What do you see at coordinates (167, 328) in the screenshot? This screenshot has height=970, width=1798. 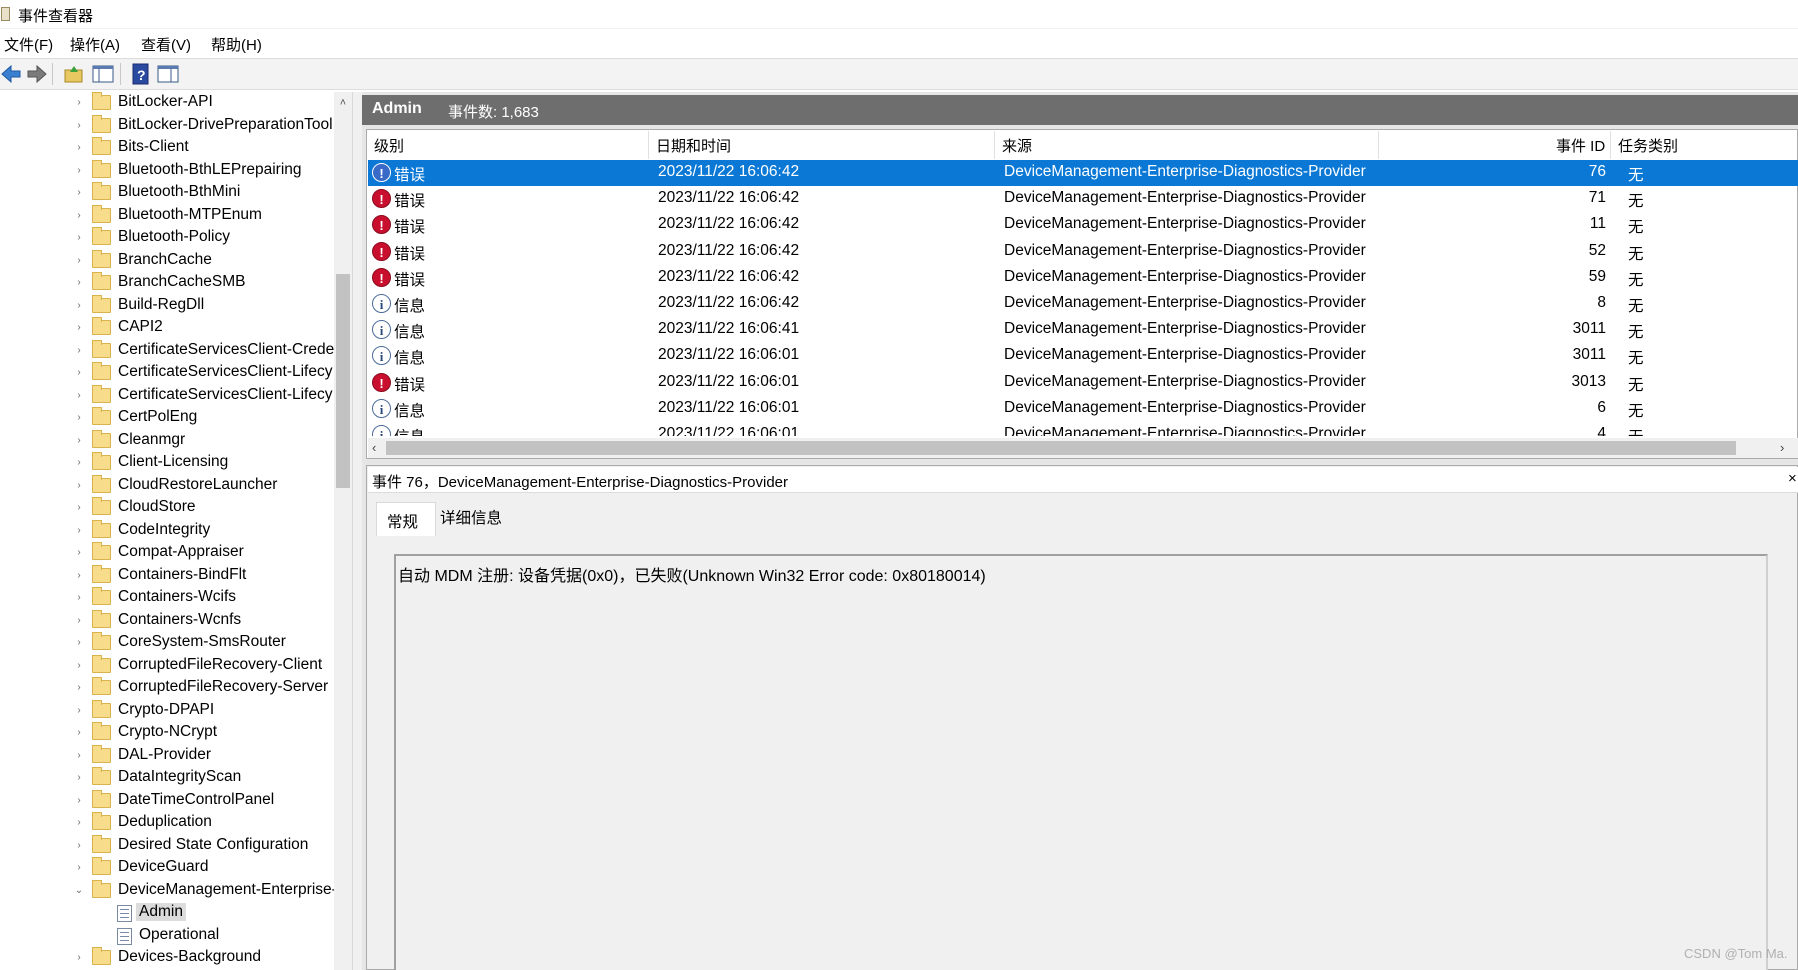 I see `tree-folder-item: › CAPI2` at bounding box center [167, 328].